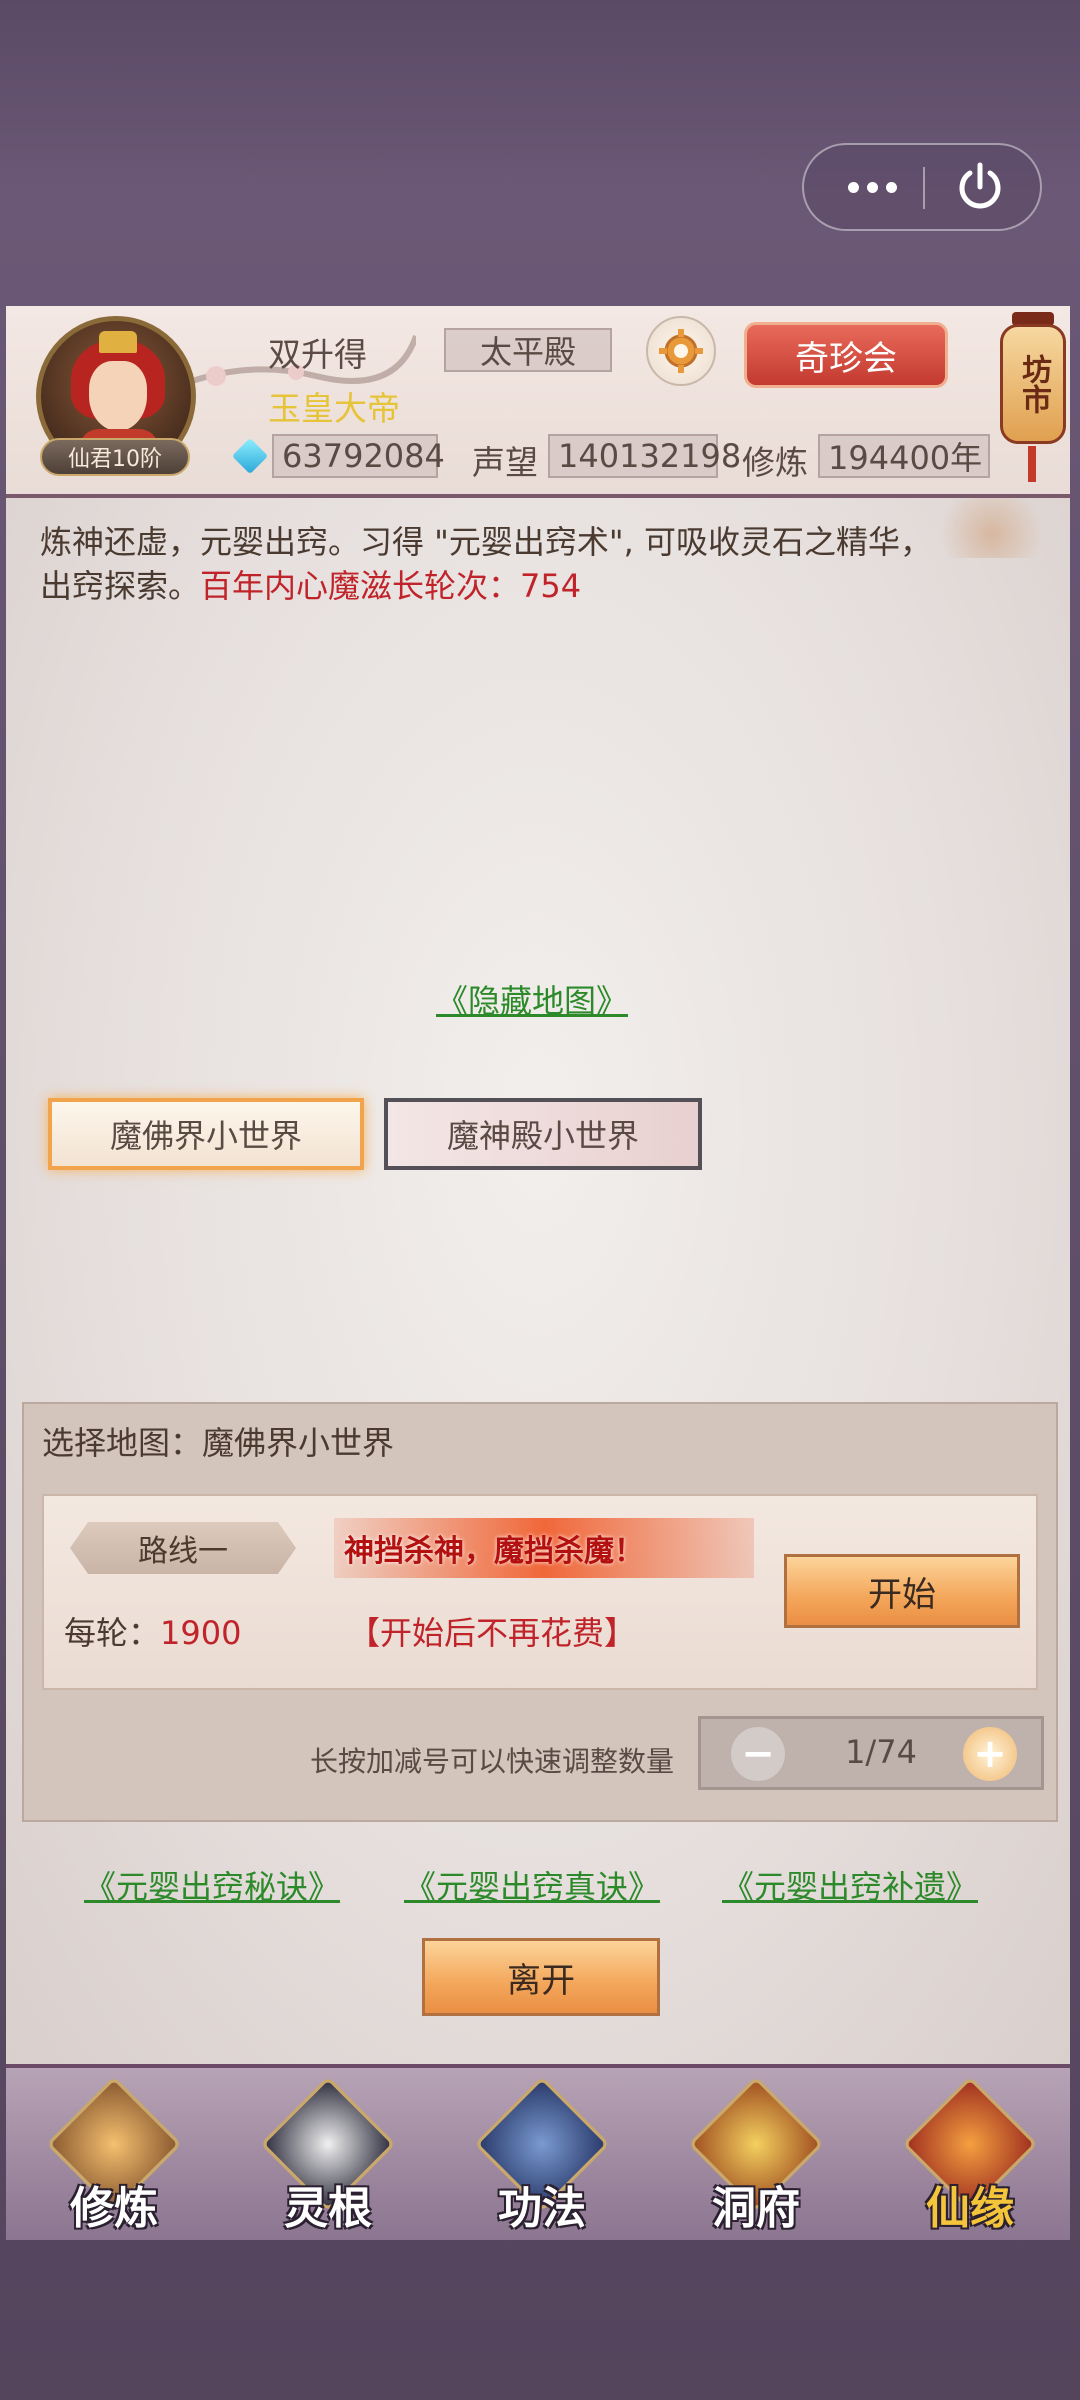 The width and height of the screenshot is (1080, 2400). Describe the element at coordinates (846, 355) in the screenshot. I see `treasure-auction-button: 奇珍会` at that location.